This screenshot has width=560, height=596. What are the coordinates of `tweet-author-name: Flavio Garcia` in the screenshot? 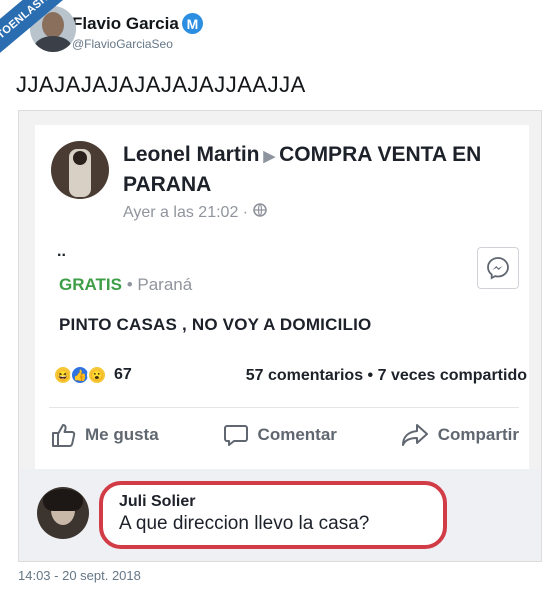 It's located at (125, 24).